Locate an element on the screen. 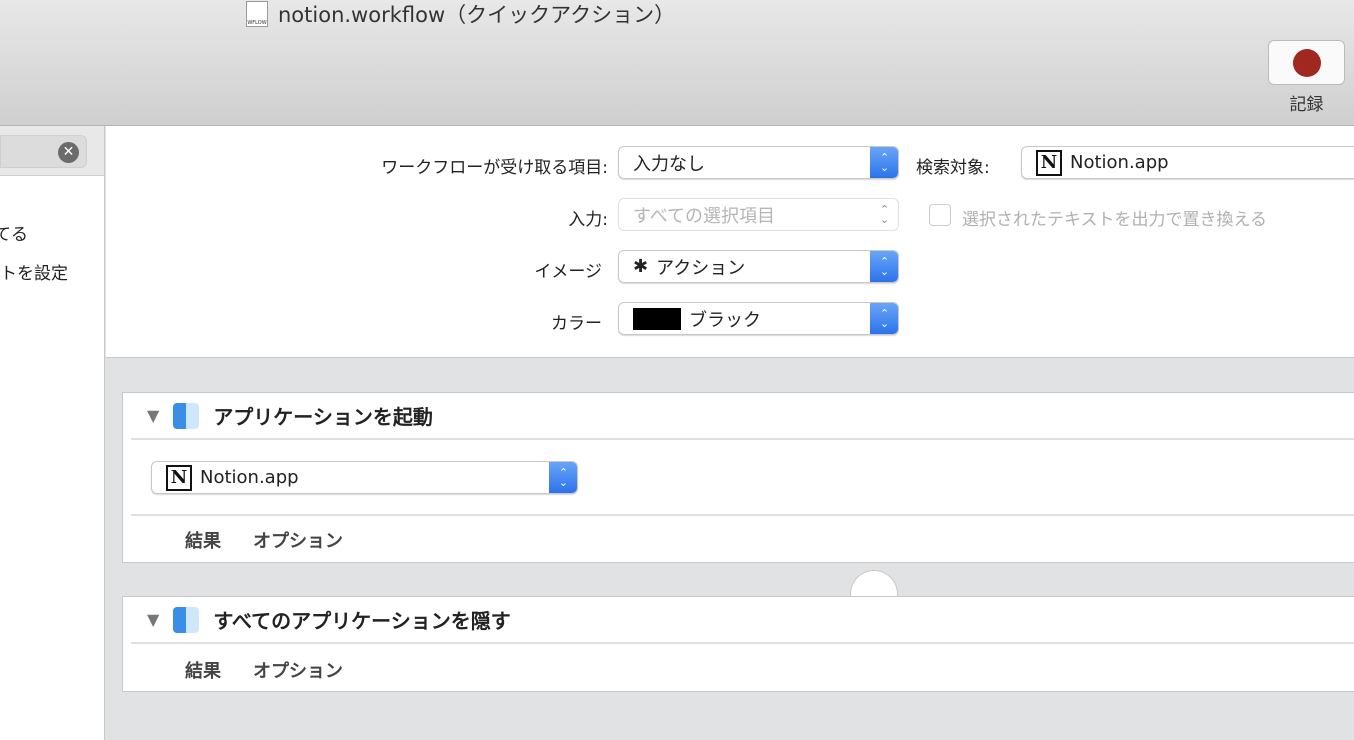  window-title-text: notion.workflow（クイックアクション） is located at coordinates (477, 15).